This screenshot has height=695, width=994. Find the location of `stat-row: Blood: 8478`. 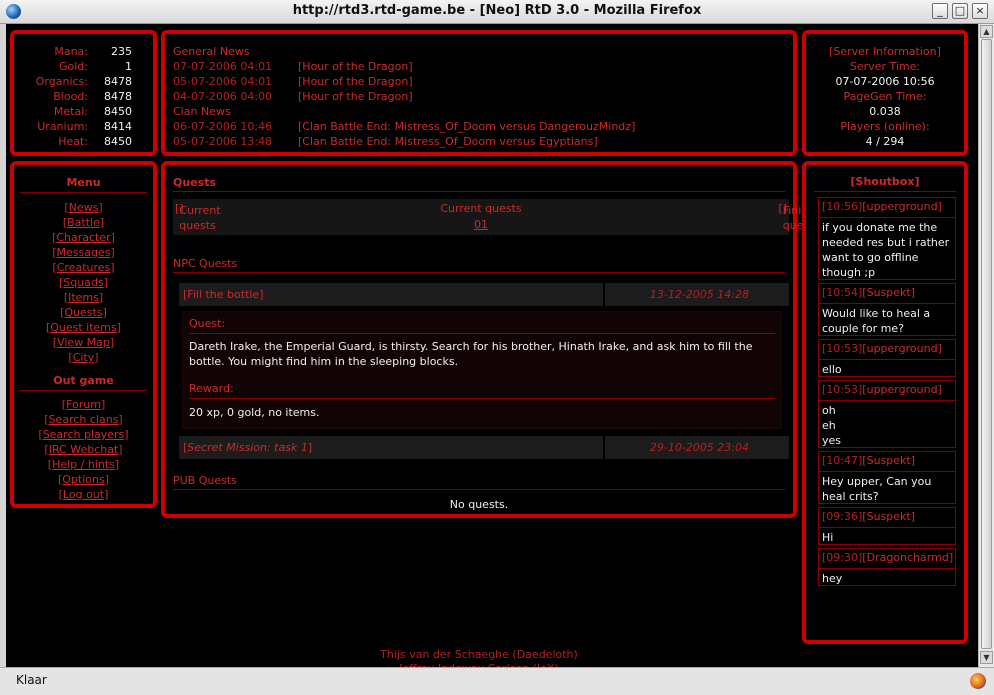

stat-row: Blood: 8478 is located at coordinates (75, 96).